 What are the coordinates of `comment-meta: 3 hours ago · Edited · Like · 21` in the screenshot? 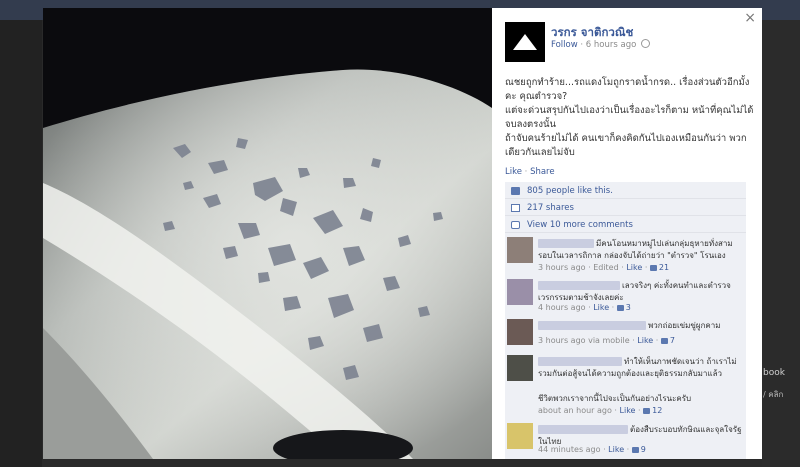 It's located at (604, 267).